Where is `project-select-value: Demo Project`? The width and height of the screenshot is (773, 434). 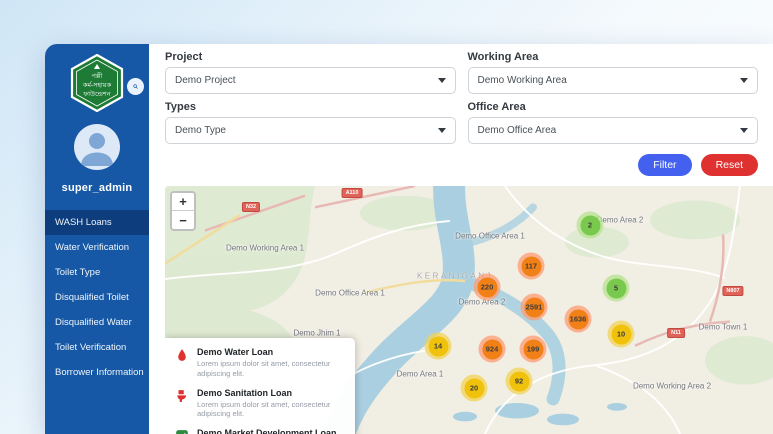
project-select-value: Demo Project is located at coordinates (205, 80).